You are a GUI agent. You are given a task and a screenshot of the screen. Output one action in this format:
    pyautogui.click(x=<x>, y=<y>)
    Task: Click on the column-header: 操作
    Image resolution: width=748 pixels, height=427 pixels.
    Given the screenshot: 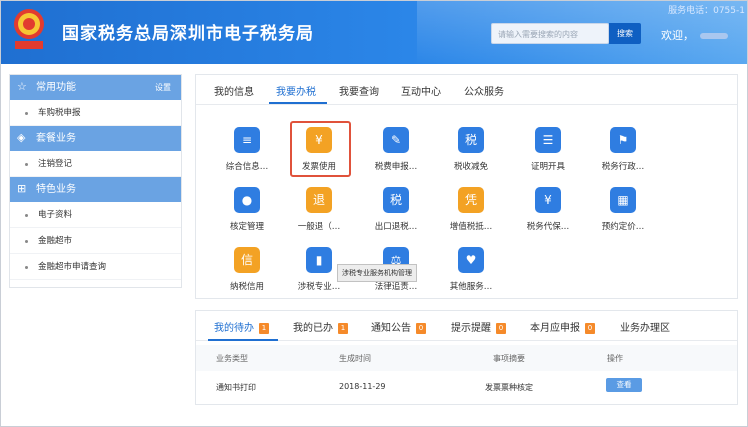 What is the action you would take?
    pyautogui.click(x=615, y=358)
    